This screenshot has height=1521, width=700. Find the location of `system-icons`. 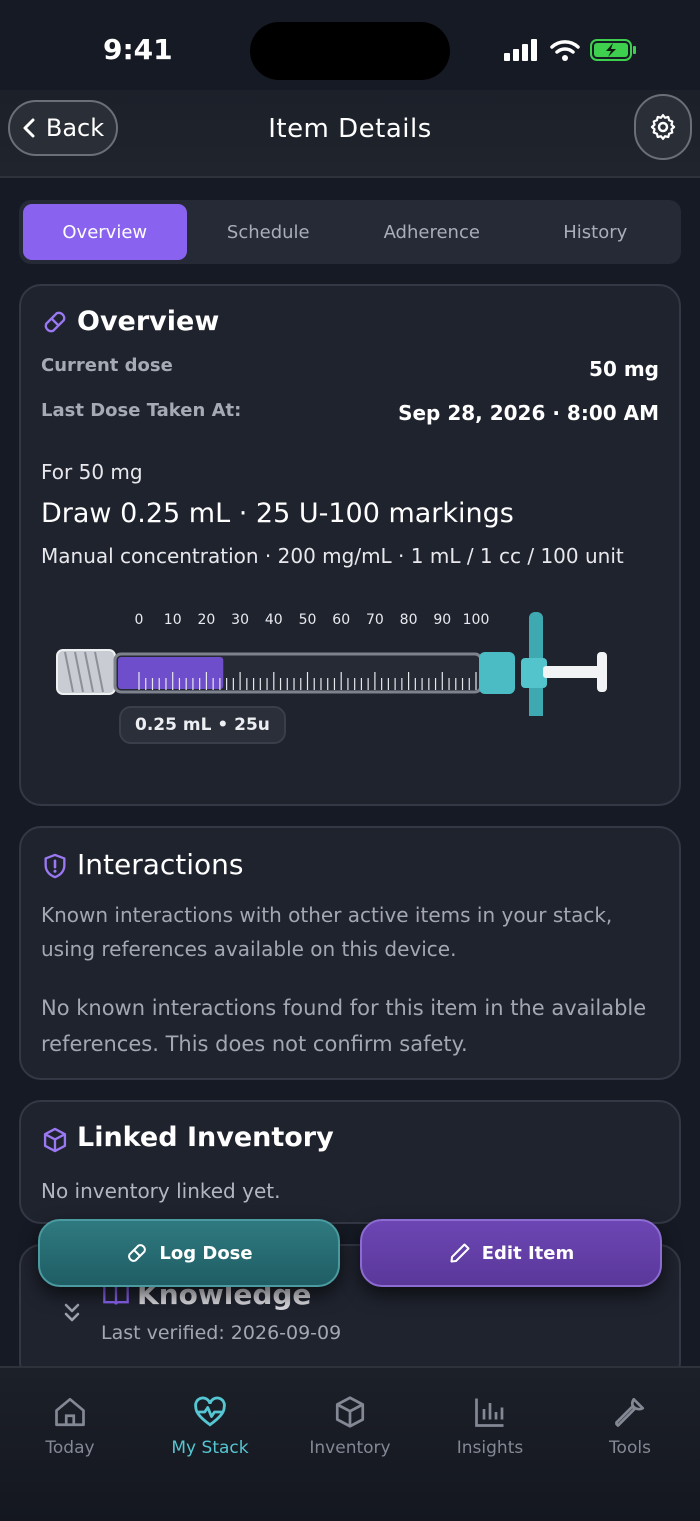

system-icons is located at coordinates (571, 50).